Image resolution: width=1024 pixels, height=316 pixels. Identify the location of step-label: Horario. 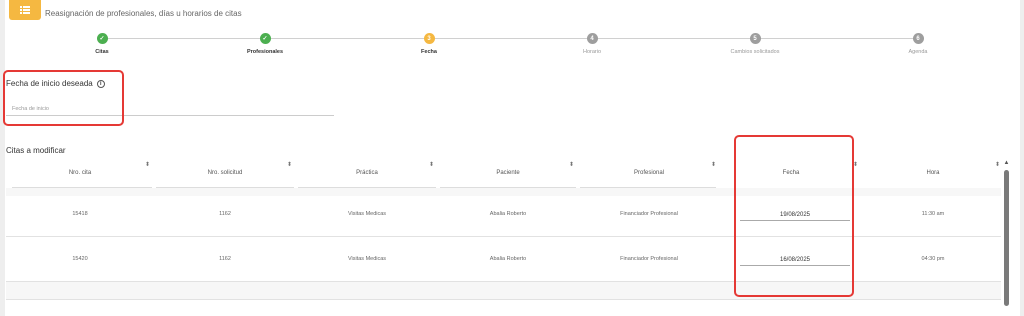
(592, 52).